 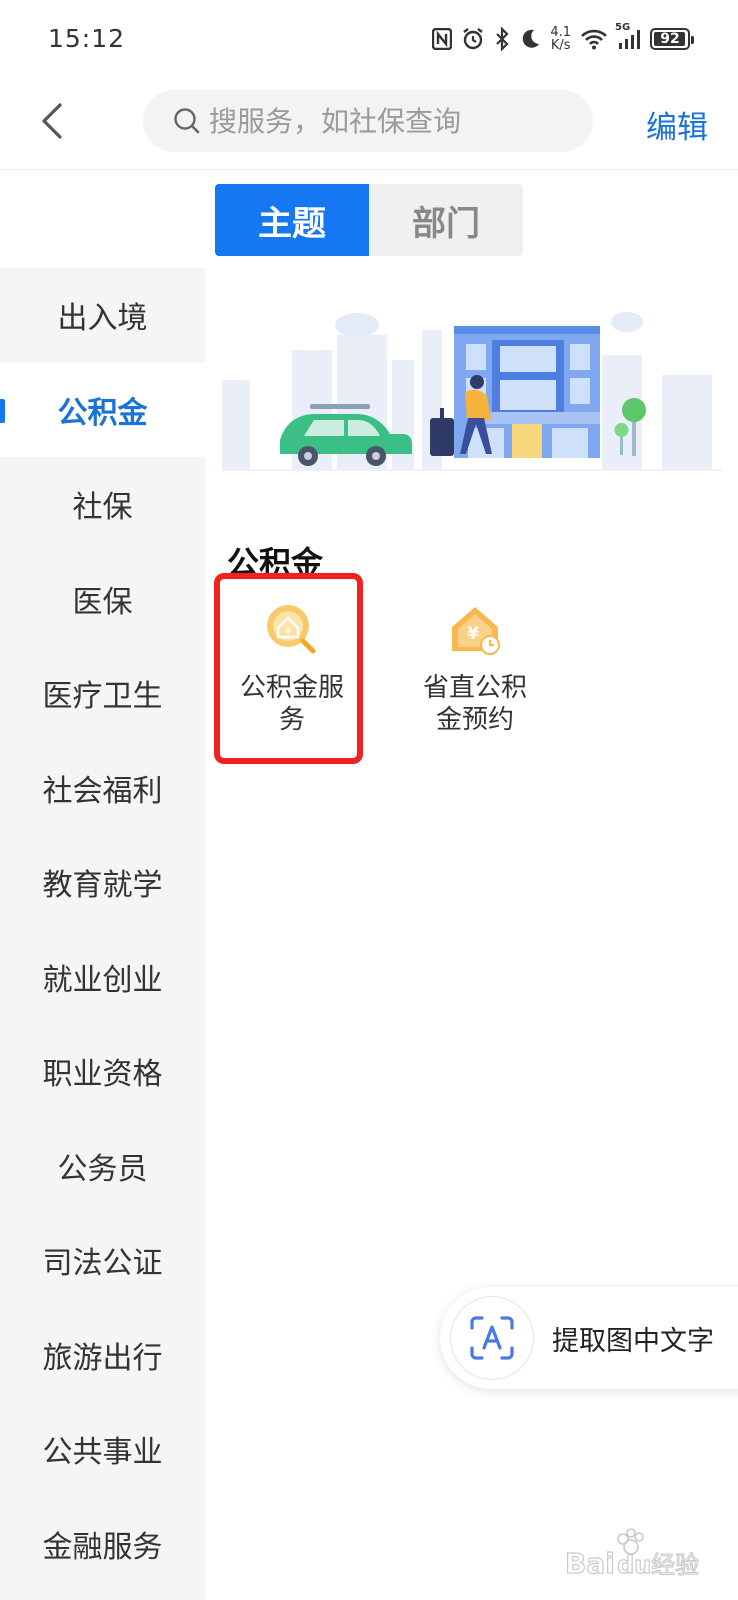 I want to click on sidebar-item-medical-insurance: 医保, so click(x=102, y=599).